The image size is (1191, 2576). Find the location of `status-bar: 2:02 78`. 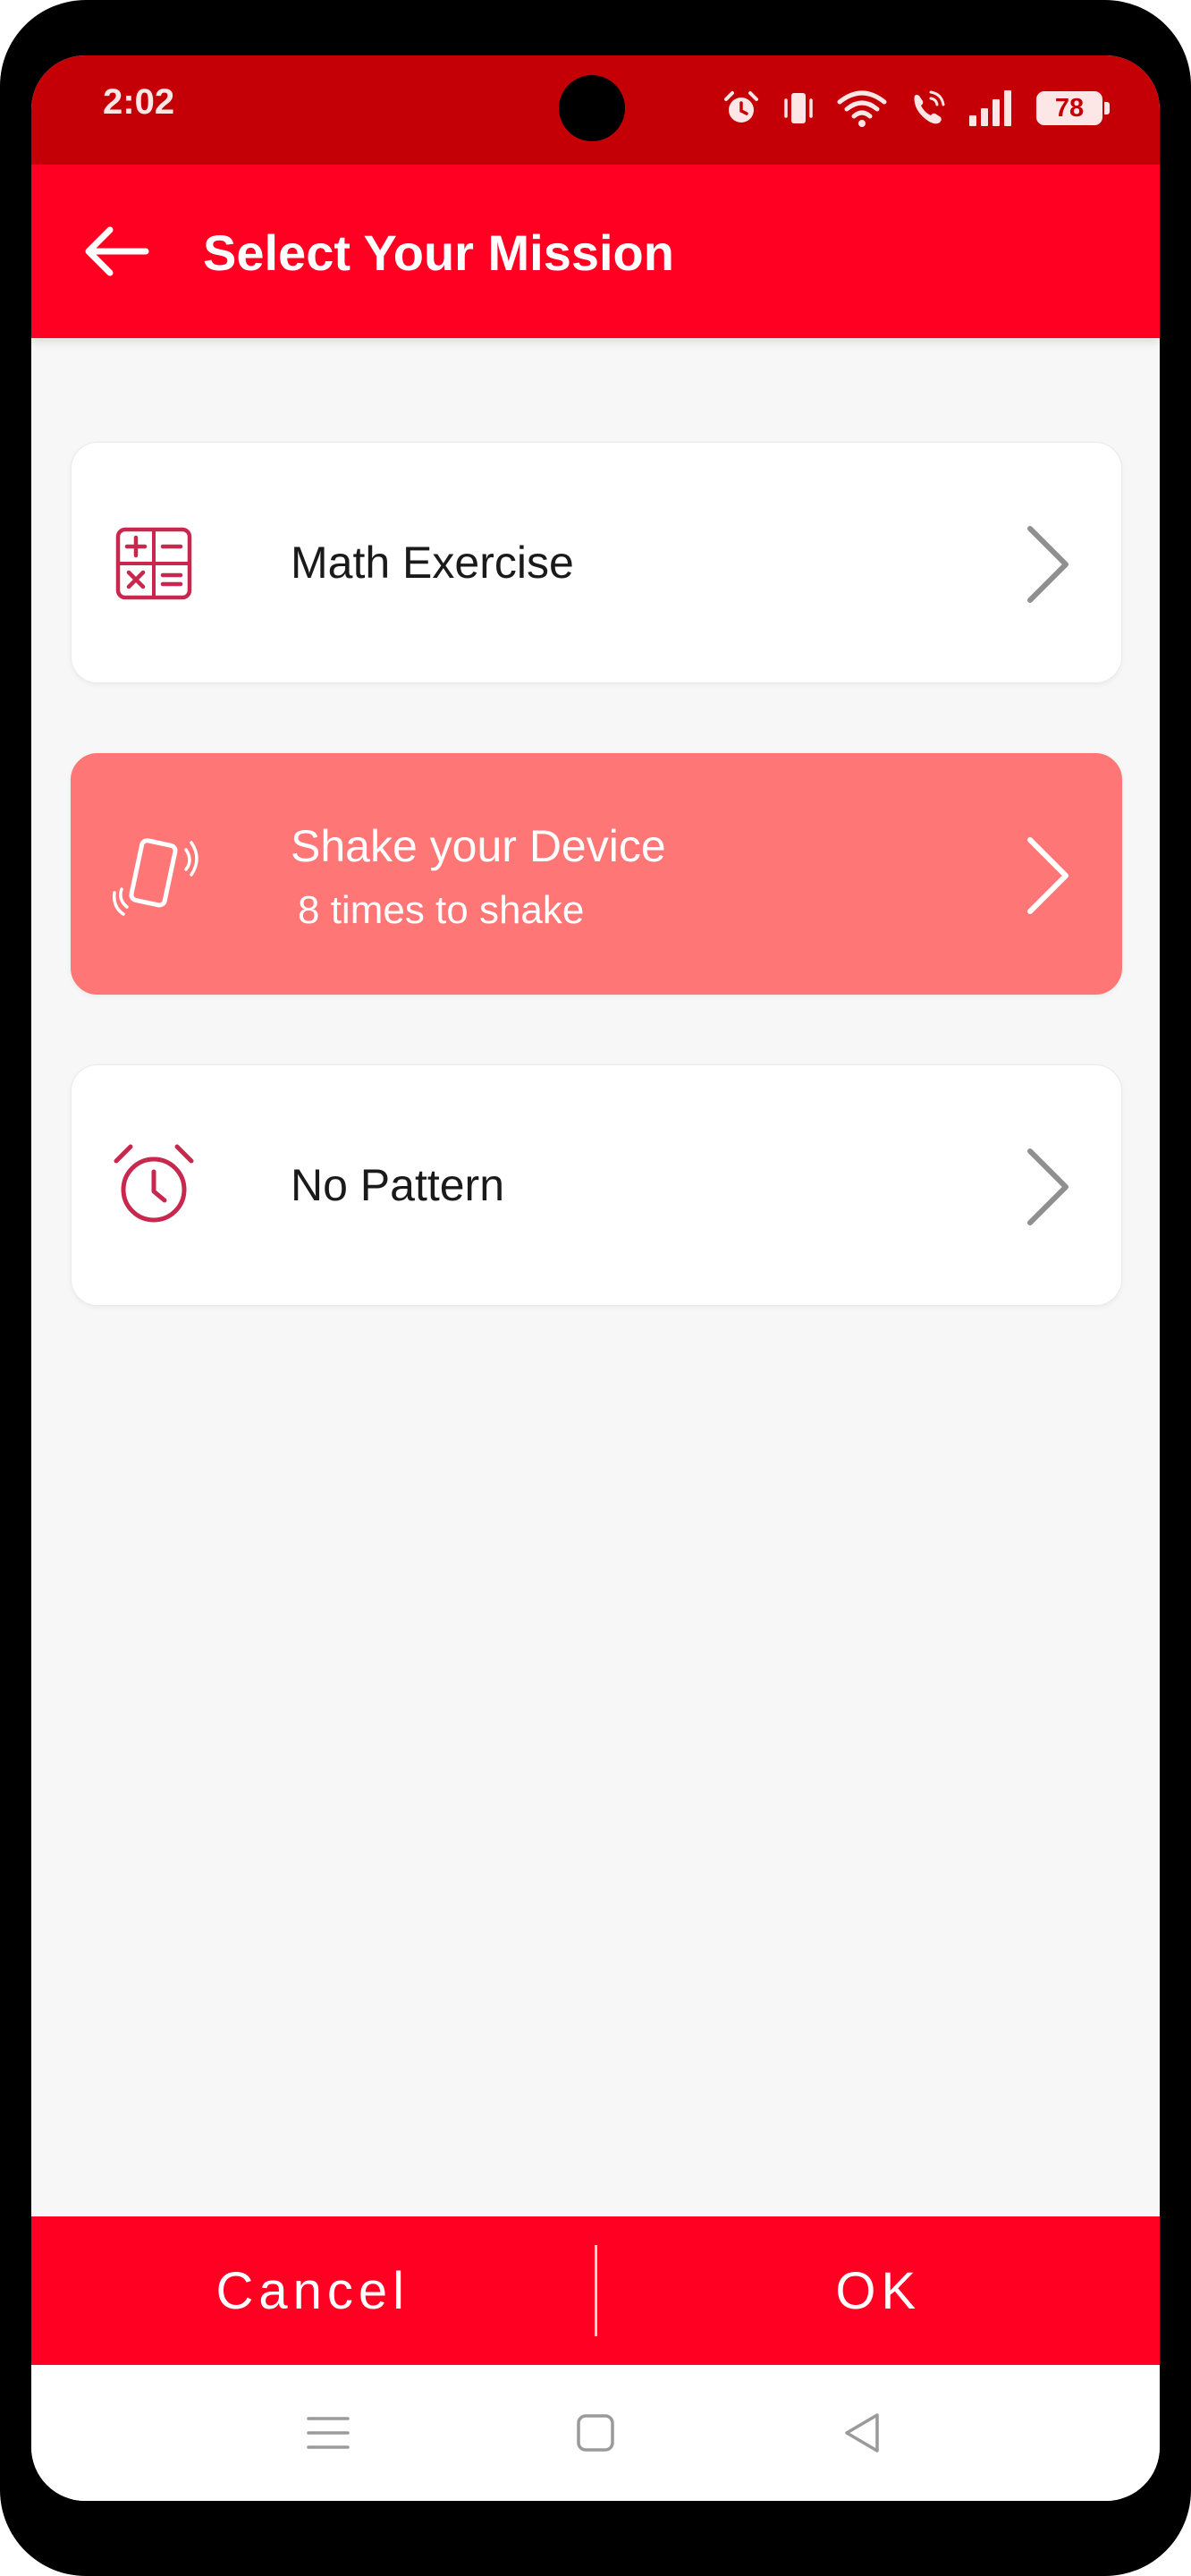

status-bar: 2:02 78 is located at coordinates (595, 110).